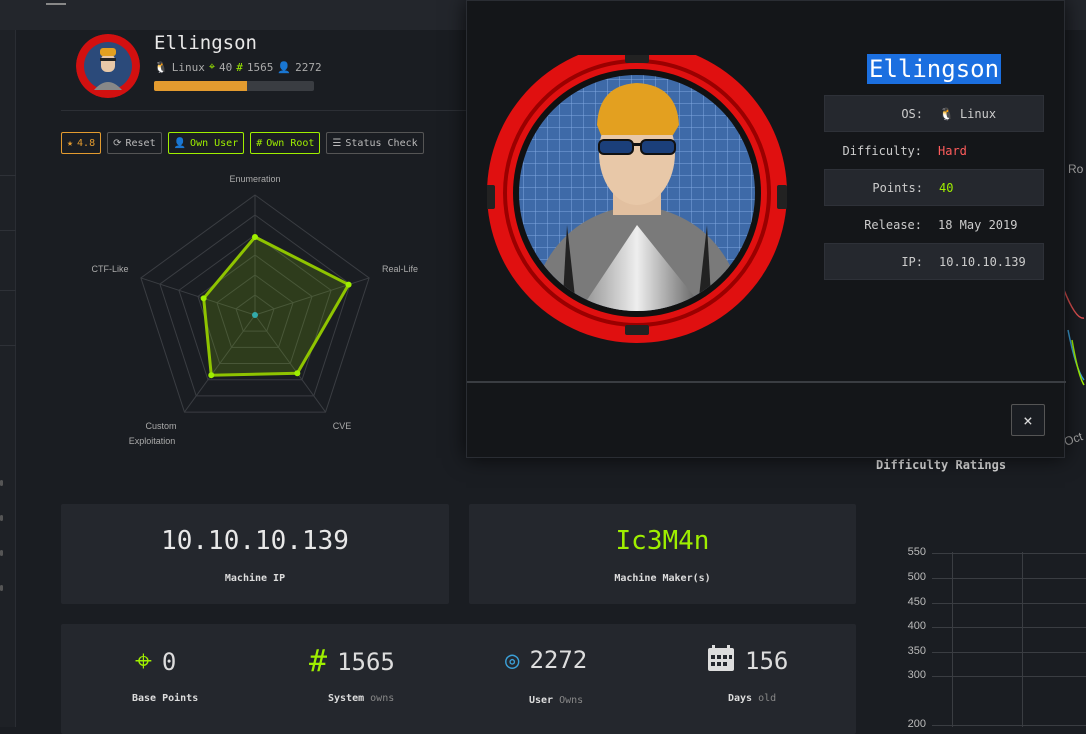  Describe the element at coordinates (916, 626) in the screenshot. I see `y-tick-label: 400` at that location.